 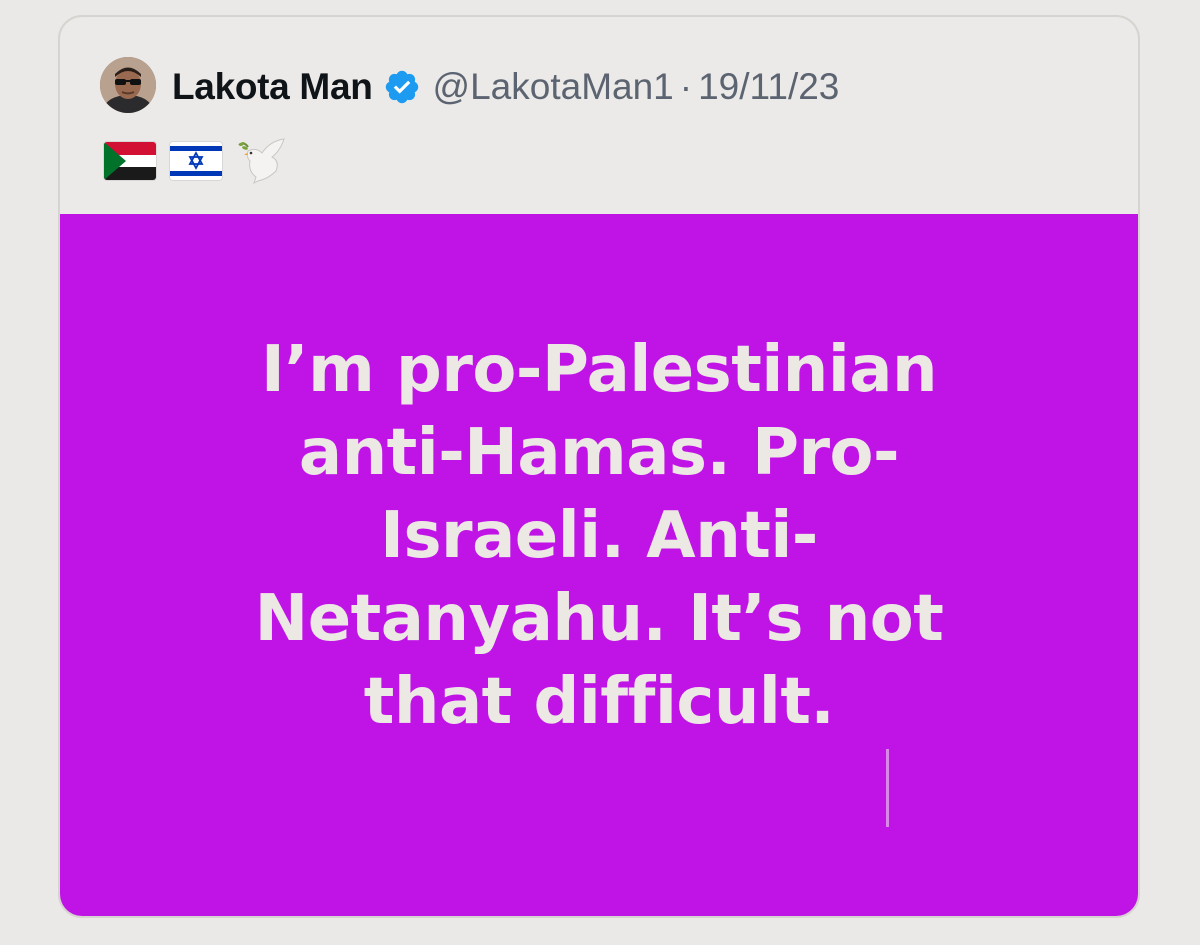 I want to click on media-text-line: I’m pro-Palestinian, so click(x=599, y=370).